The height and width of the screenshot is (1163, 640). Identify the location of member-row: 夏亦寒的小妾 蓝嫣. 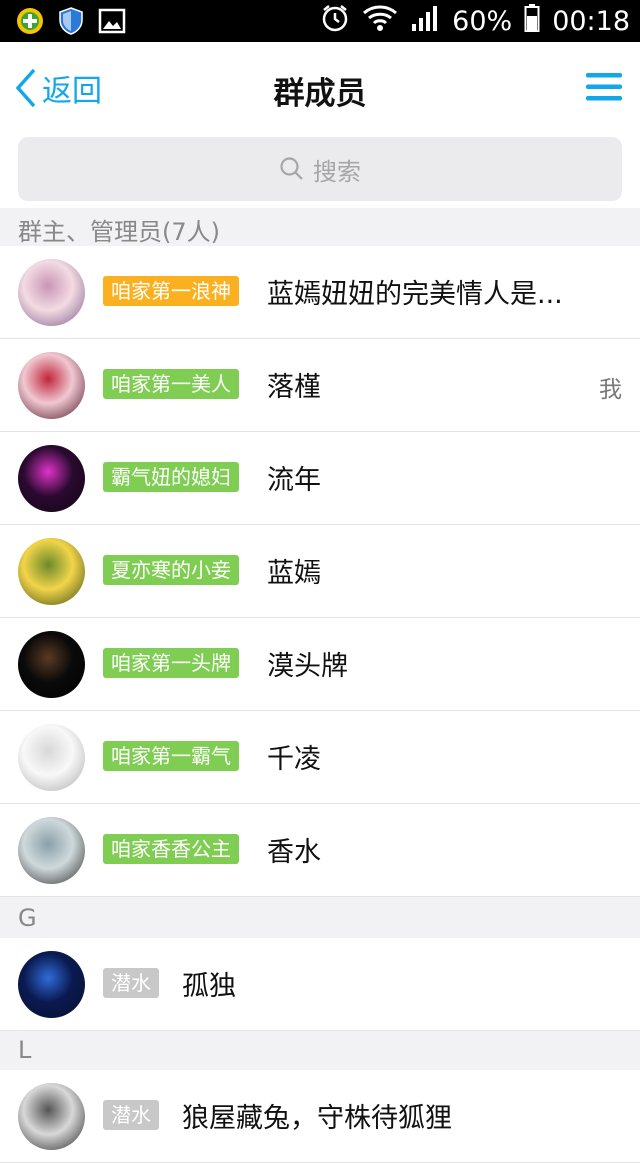
(320, 571).